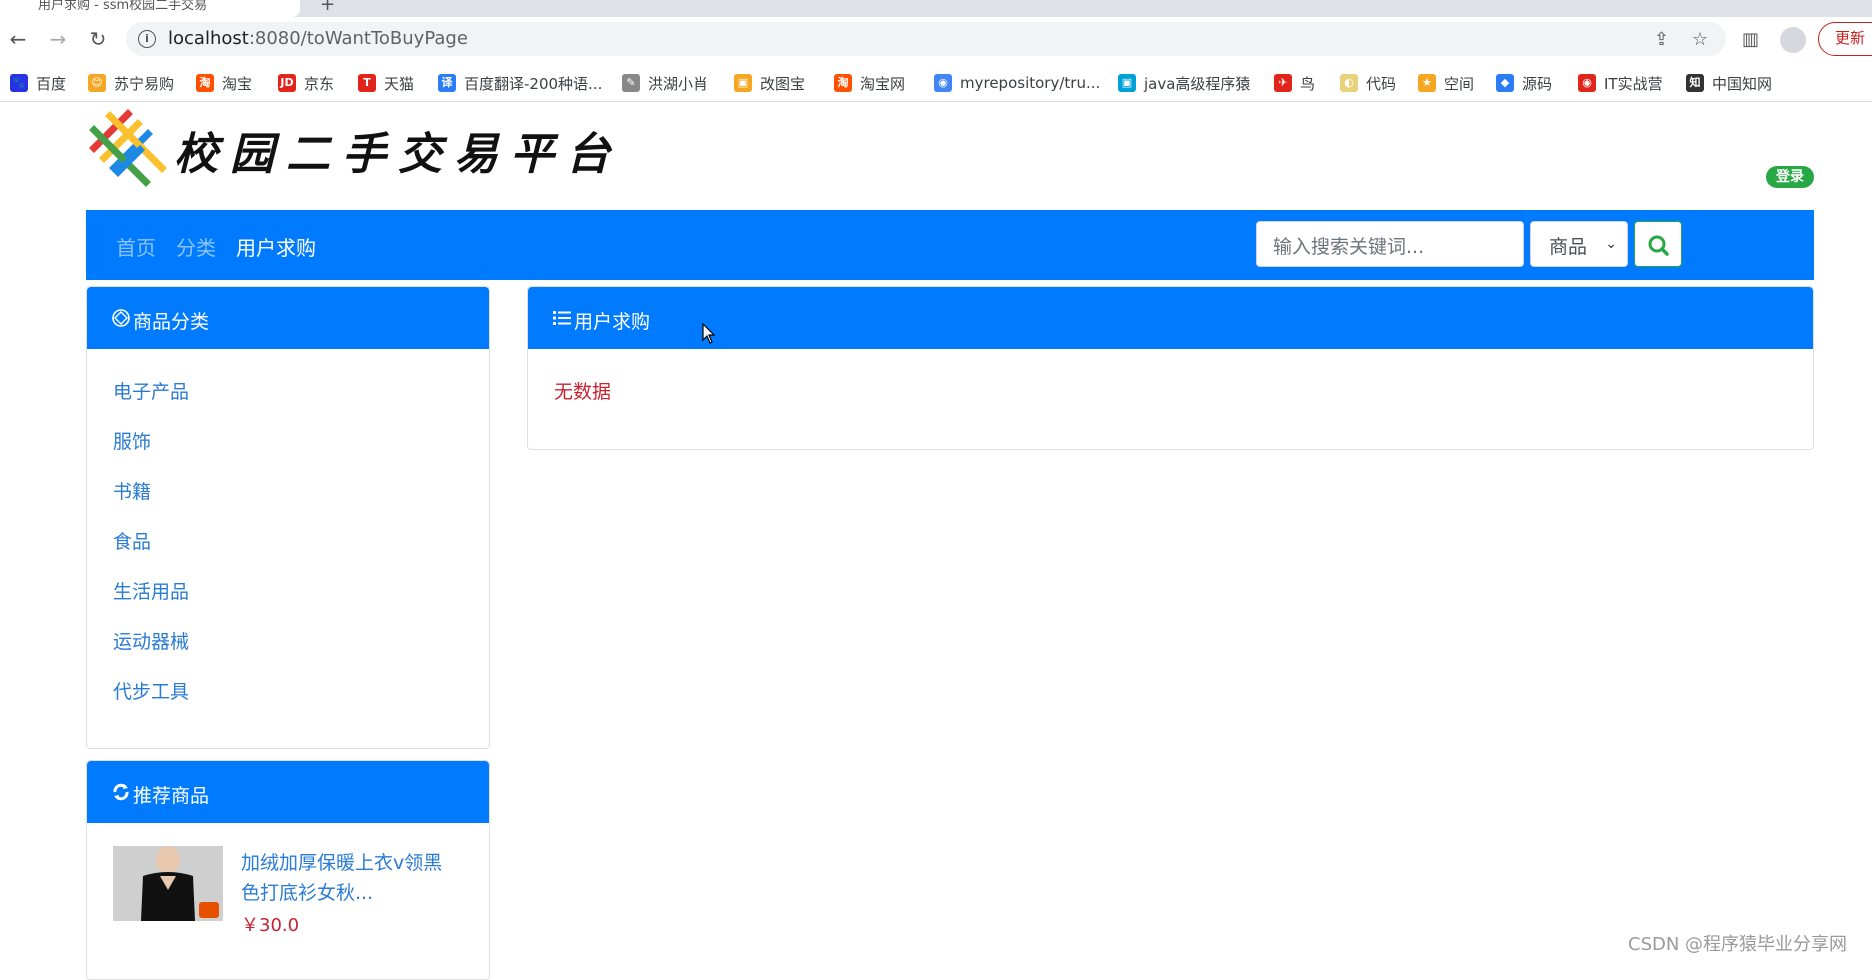 Image resolution: width=1872 pixels, height=980 pixels. I want to click on back-arrow-icon: ←, so click(18, 39).